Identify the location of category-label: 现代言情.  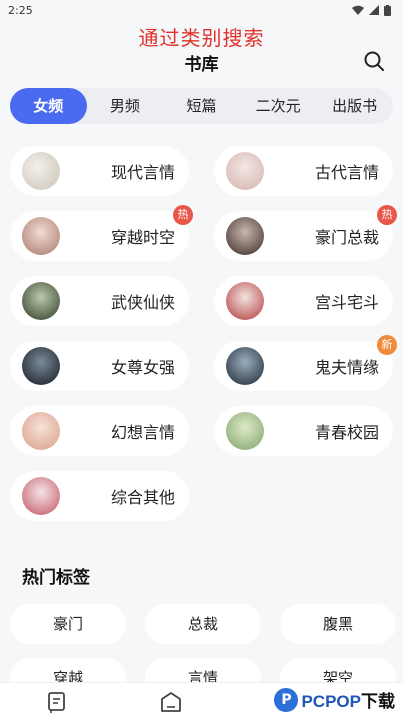
(142, 172).